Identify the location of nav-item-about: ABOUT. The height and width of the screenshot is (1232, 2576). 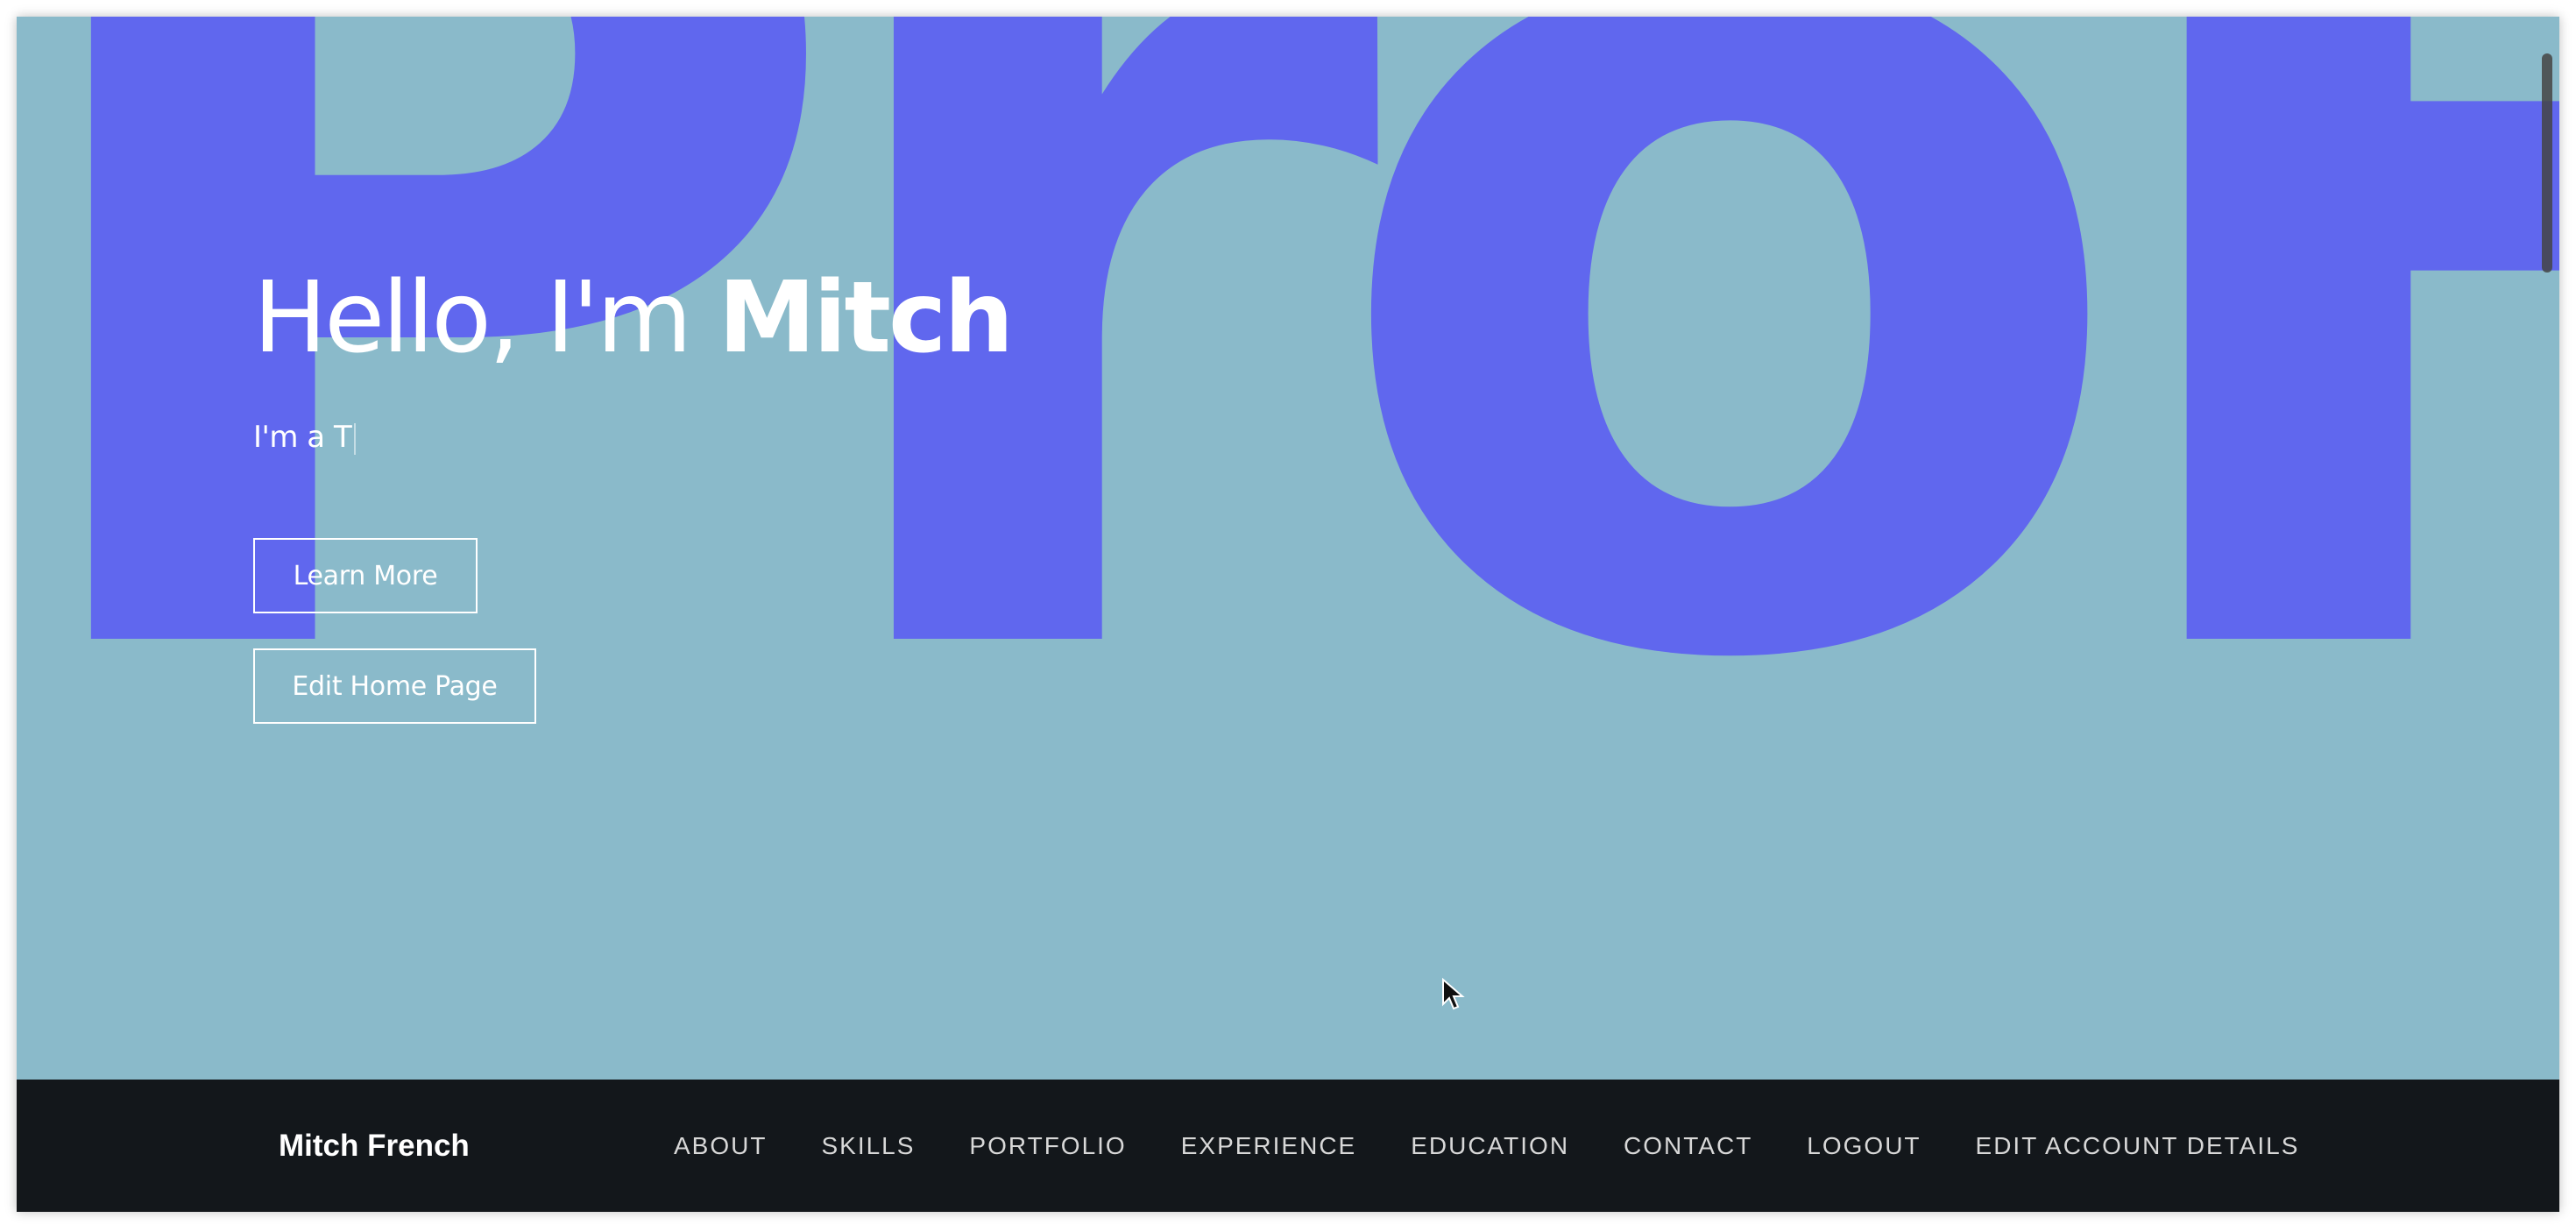
(720, 1146).